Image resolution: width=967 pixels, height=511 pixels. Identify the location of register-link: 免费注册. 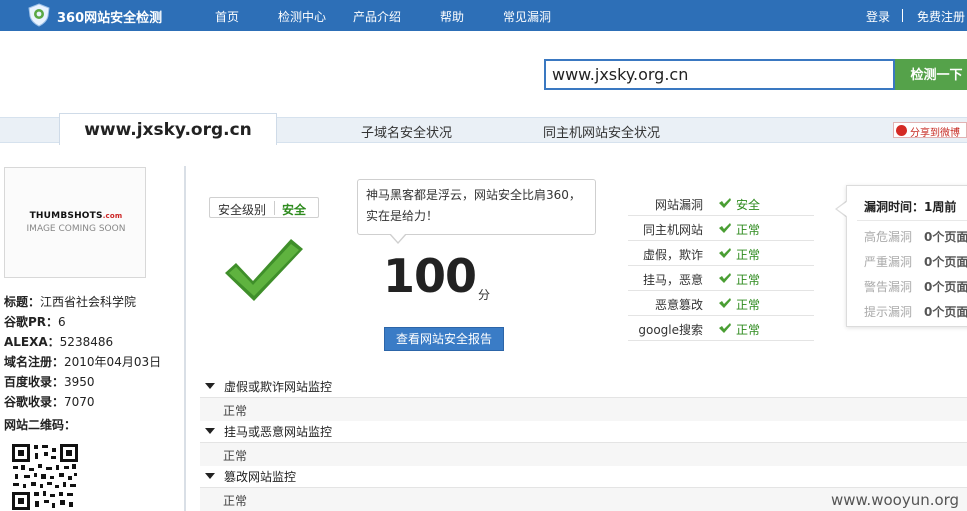
(941, 16).